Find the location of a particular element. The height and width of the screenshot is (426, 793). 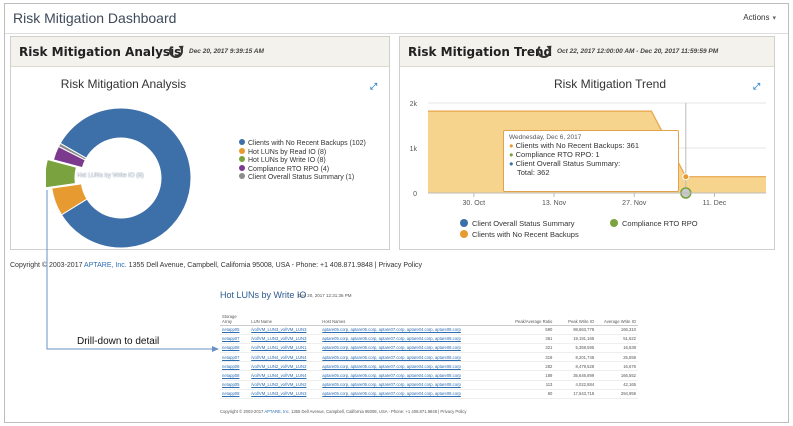

table-cell: 294,959 is located at coordinates (617, 394).